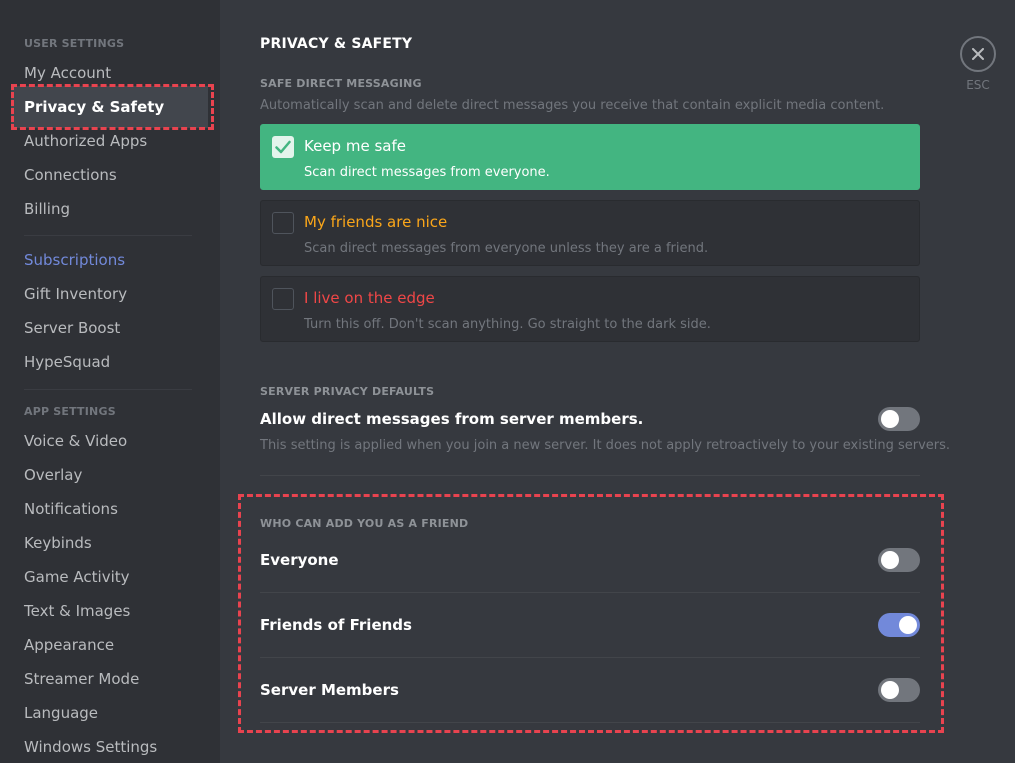 The height and width of the screenshot is (763, 1015). I want to click on sidebar-item-language: Language, so click(61, 713).